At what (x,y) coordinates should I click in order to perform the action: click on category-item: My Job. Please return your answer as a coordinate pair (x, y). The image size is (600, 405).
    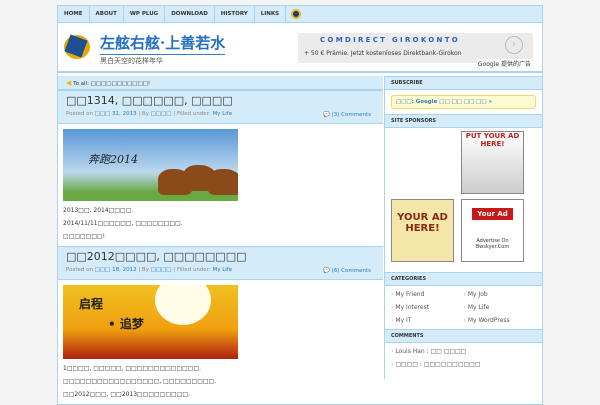
    Looking at the image, I should click on (500, 294).